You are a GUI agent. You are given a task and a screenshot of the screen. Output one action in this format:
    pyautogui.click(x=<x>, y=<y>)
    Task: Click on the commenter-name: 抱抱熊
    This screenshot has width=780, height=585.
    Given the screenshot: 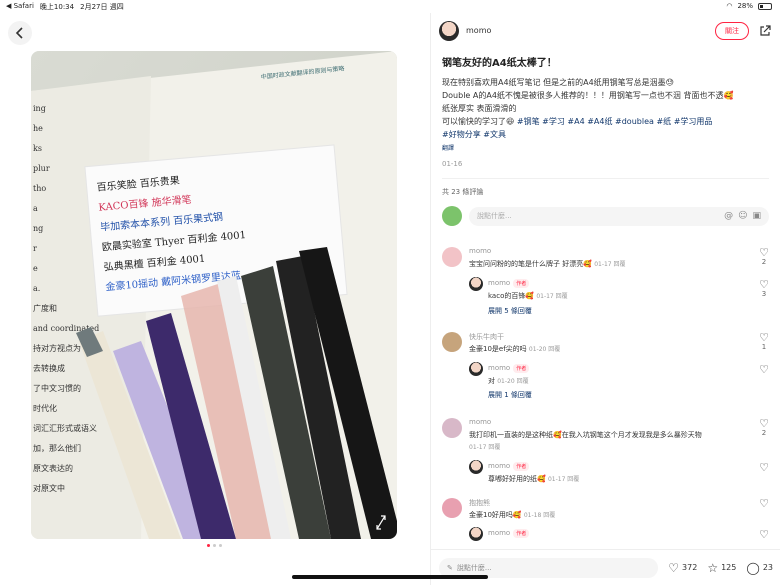 What is the action you would take?
    pyautogui.click(x=479, y=503)
    